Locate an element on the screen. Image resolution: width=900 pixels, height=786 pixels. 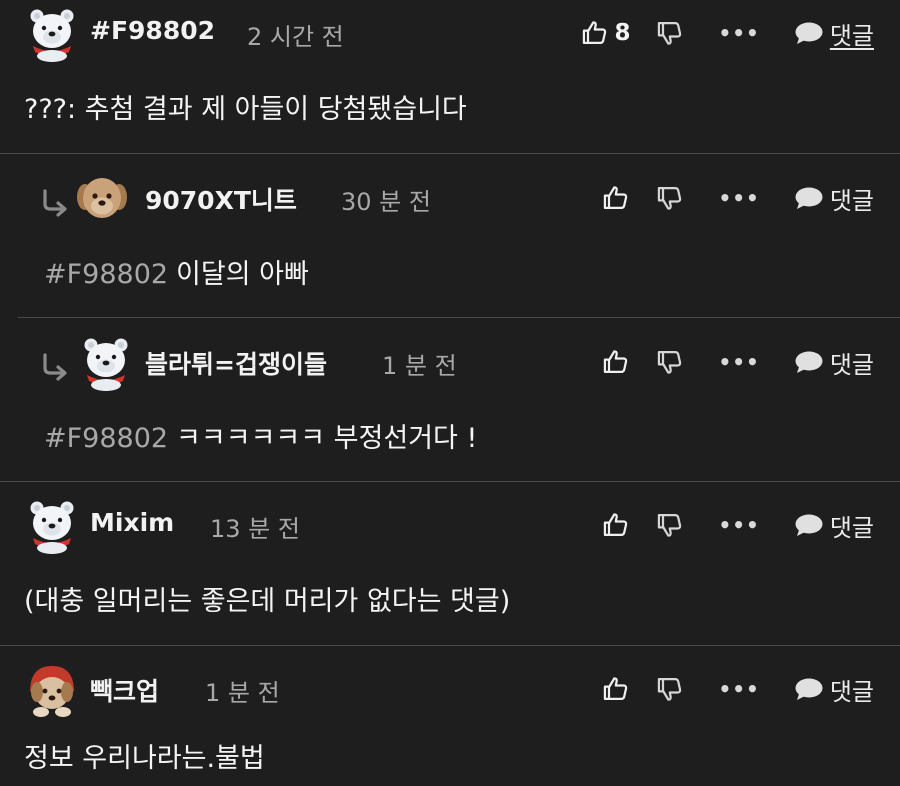
comment-text: ???: 추첨 결과 제 아들이 당첨됐습니다 is located at coordinates (245, 109).